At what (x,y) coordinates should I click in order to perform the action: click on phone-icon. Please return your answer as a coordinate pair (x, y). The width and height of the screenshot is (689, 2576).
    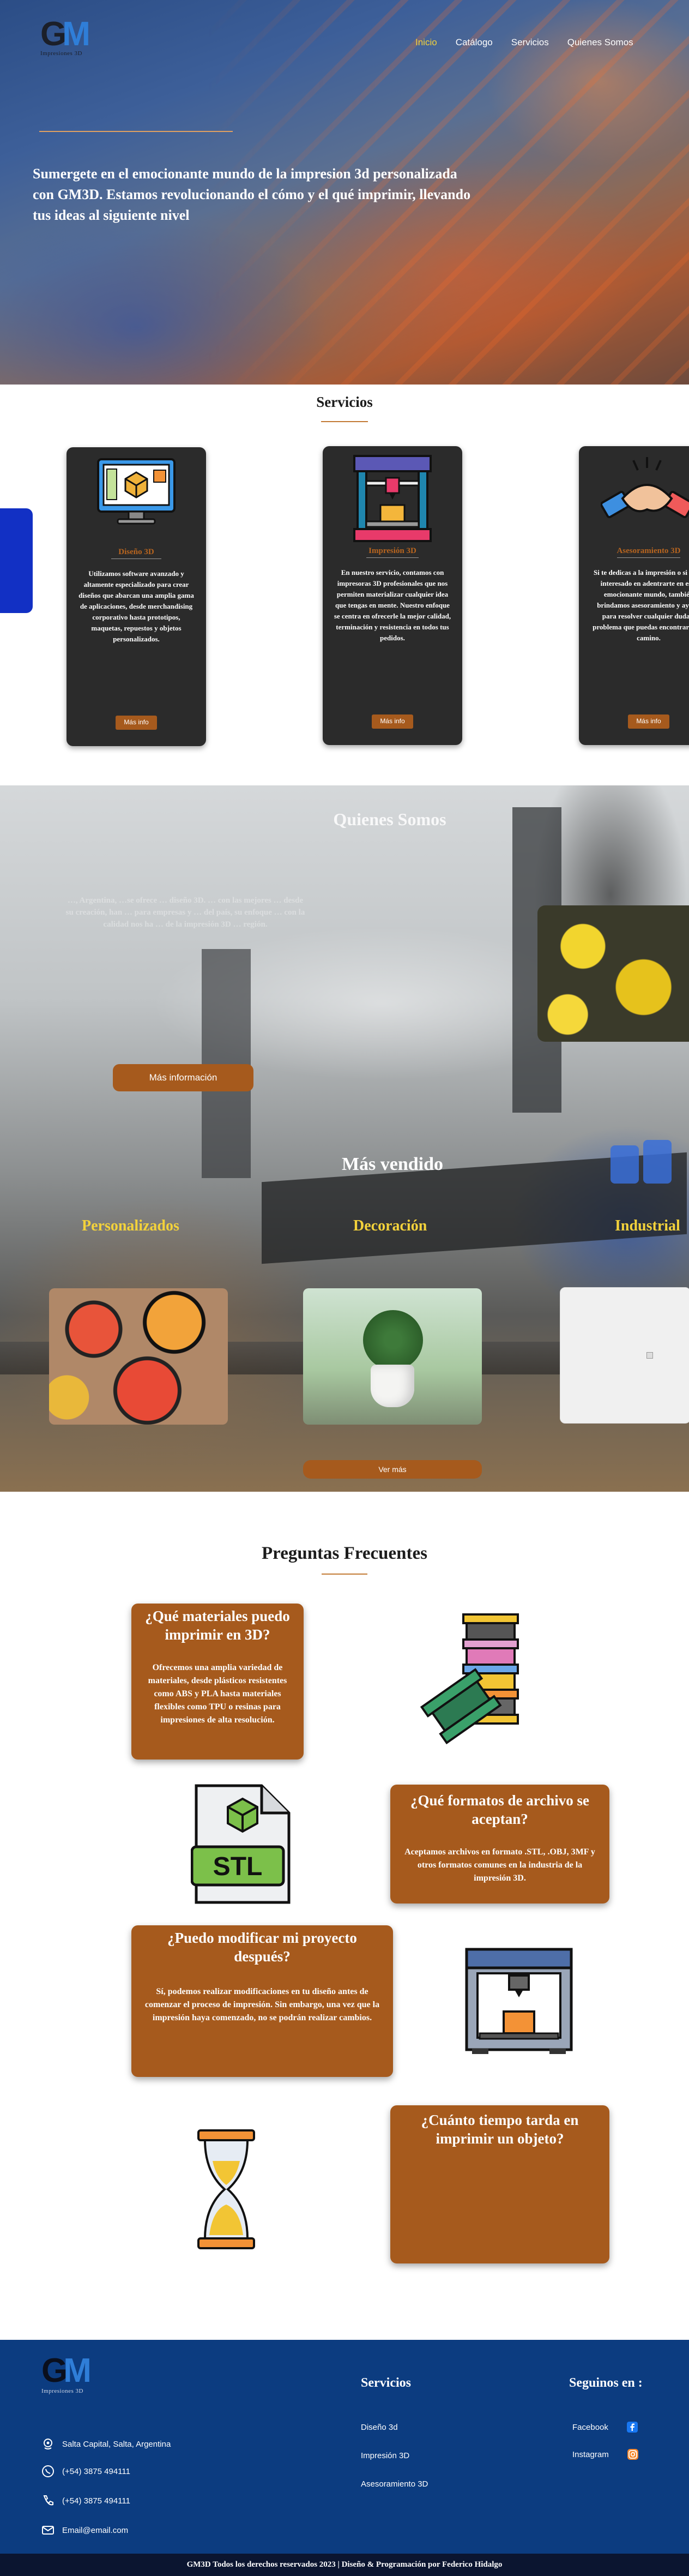
    Looking at the image, I should click on (48, 2501).